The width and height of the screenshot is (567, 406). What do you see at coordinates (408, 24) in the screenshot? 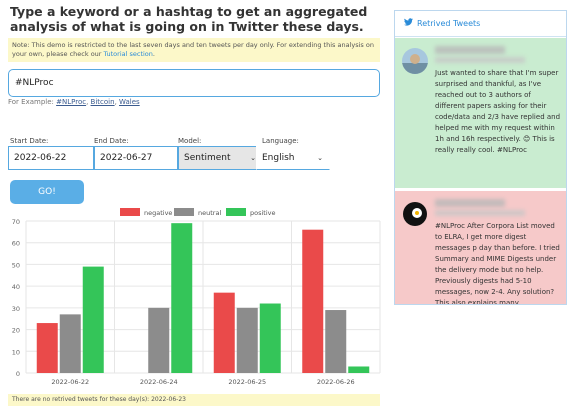
I see `twitter-bird-icon` at bounding box center [408, 24].